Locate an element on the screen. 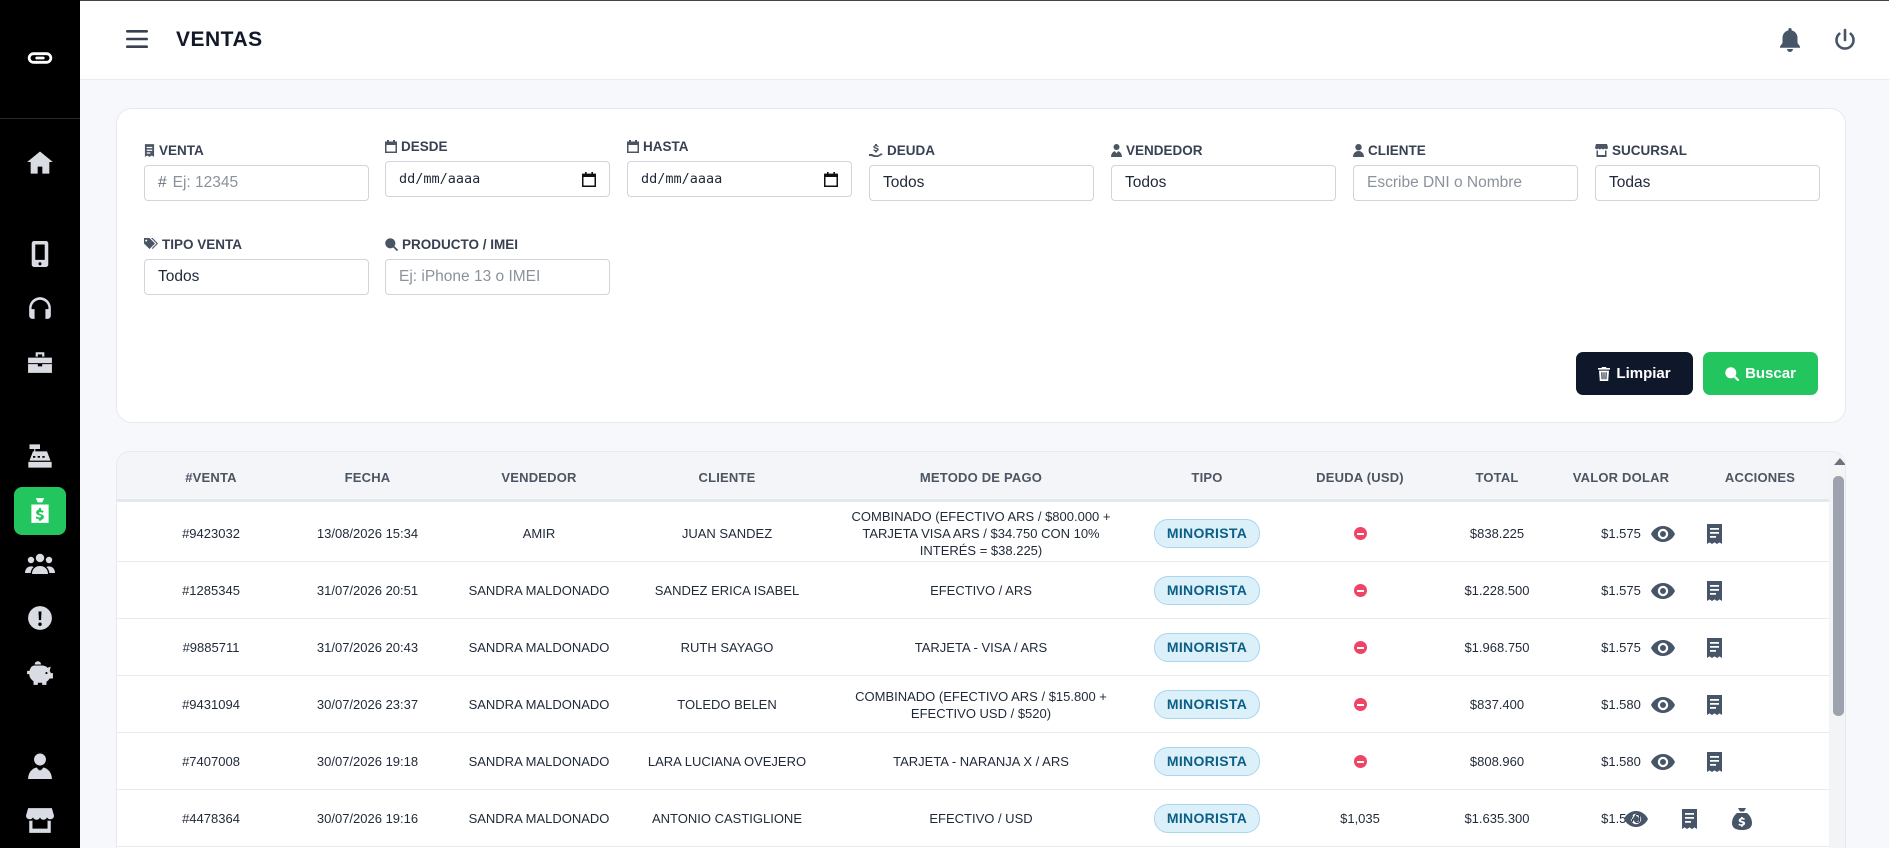  deuda-select: Todos is located at coordinates (981, 183).